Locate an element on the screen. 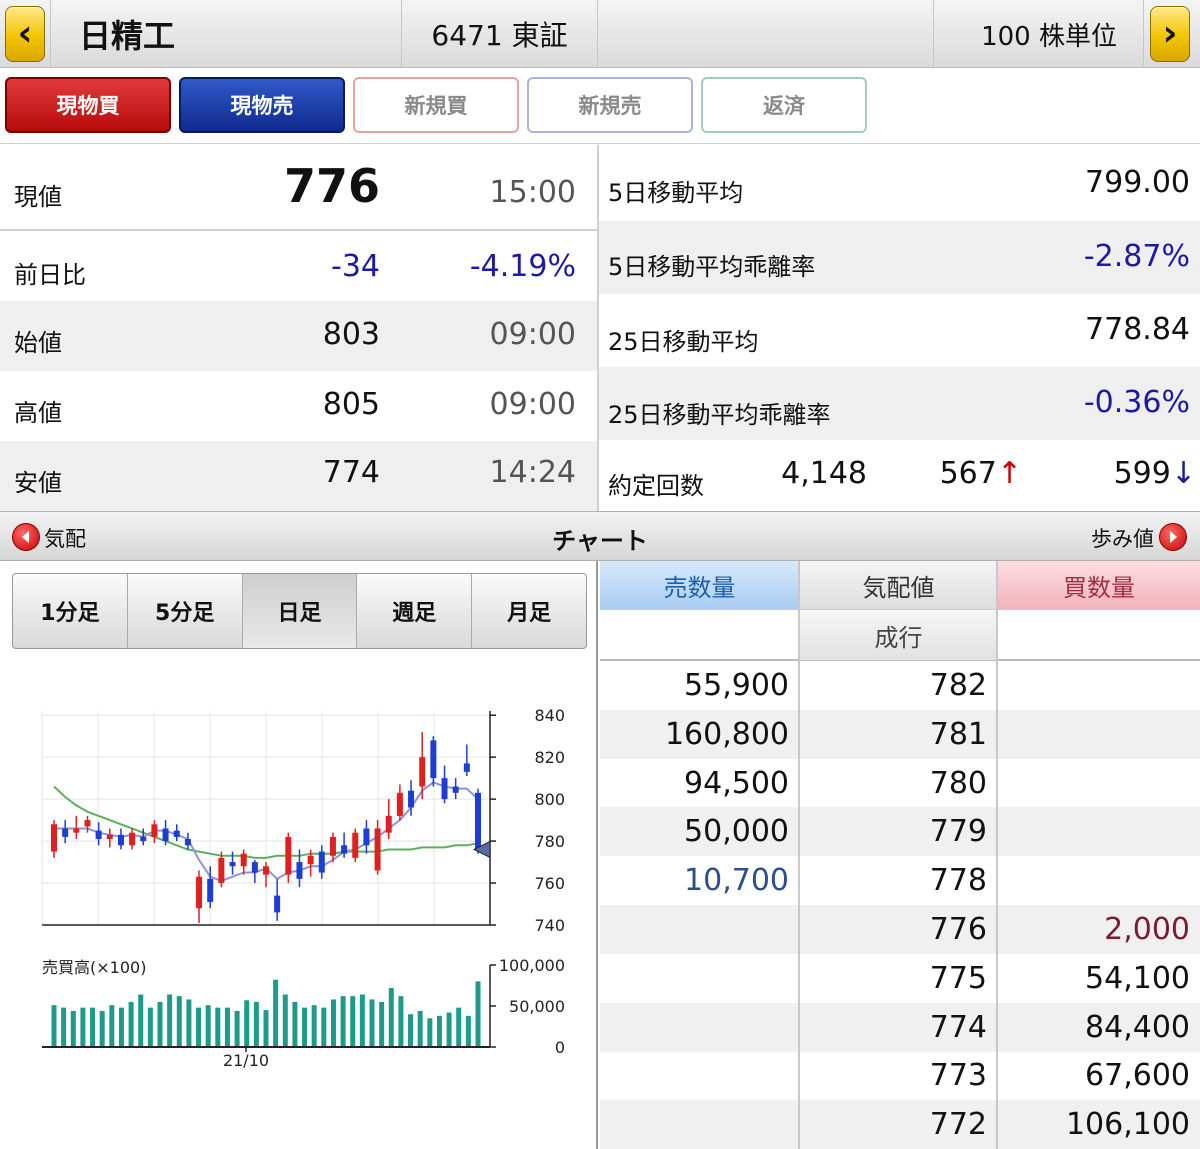  tab-1min: 1分足 is located at coordinates (70, 611).